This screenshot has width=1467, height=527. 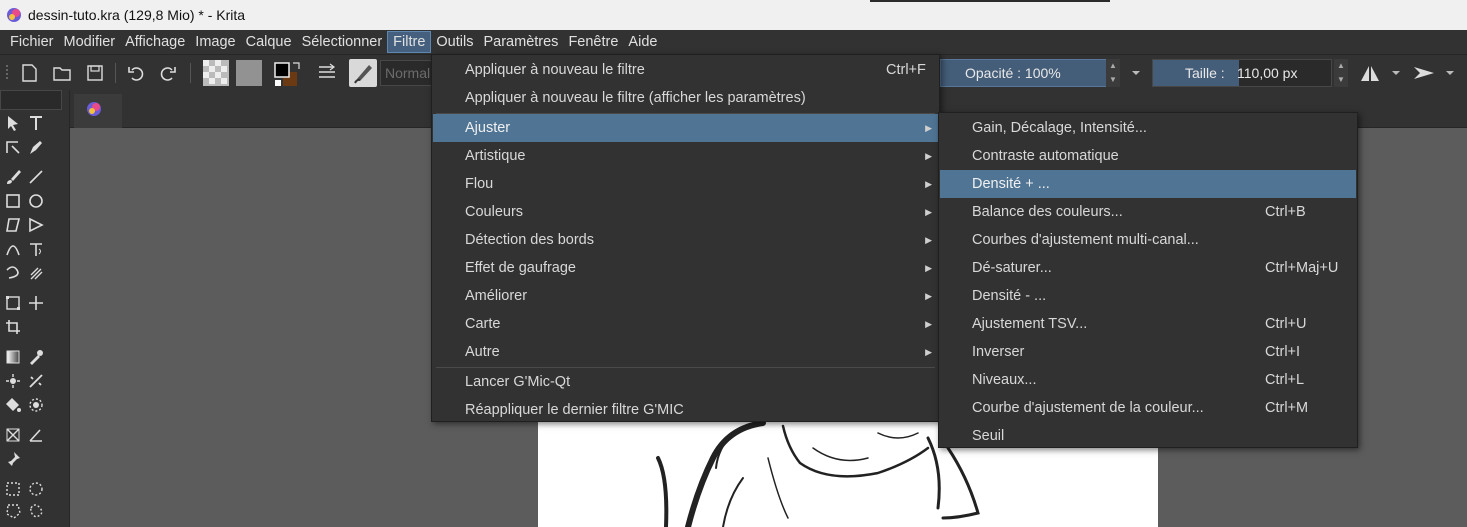 I want to click on edit-shapes-icon, so click(x=13, y=147).